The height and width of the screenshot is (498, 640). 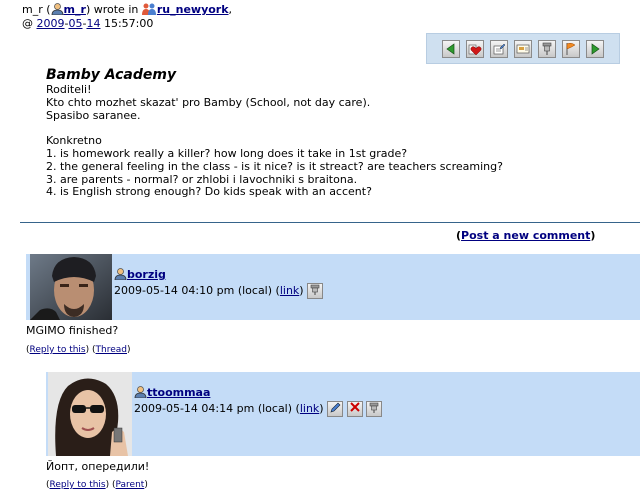 What do you see at coordinates (75, 9) in the screenshot?
I see `author-link: m_r` at bounding box center [75, 9].